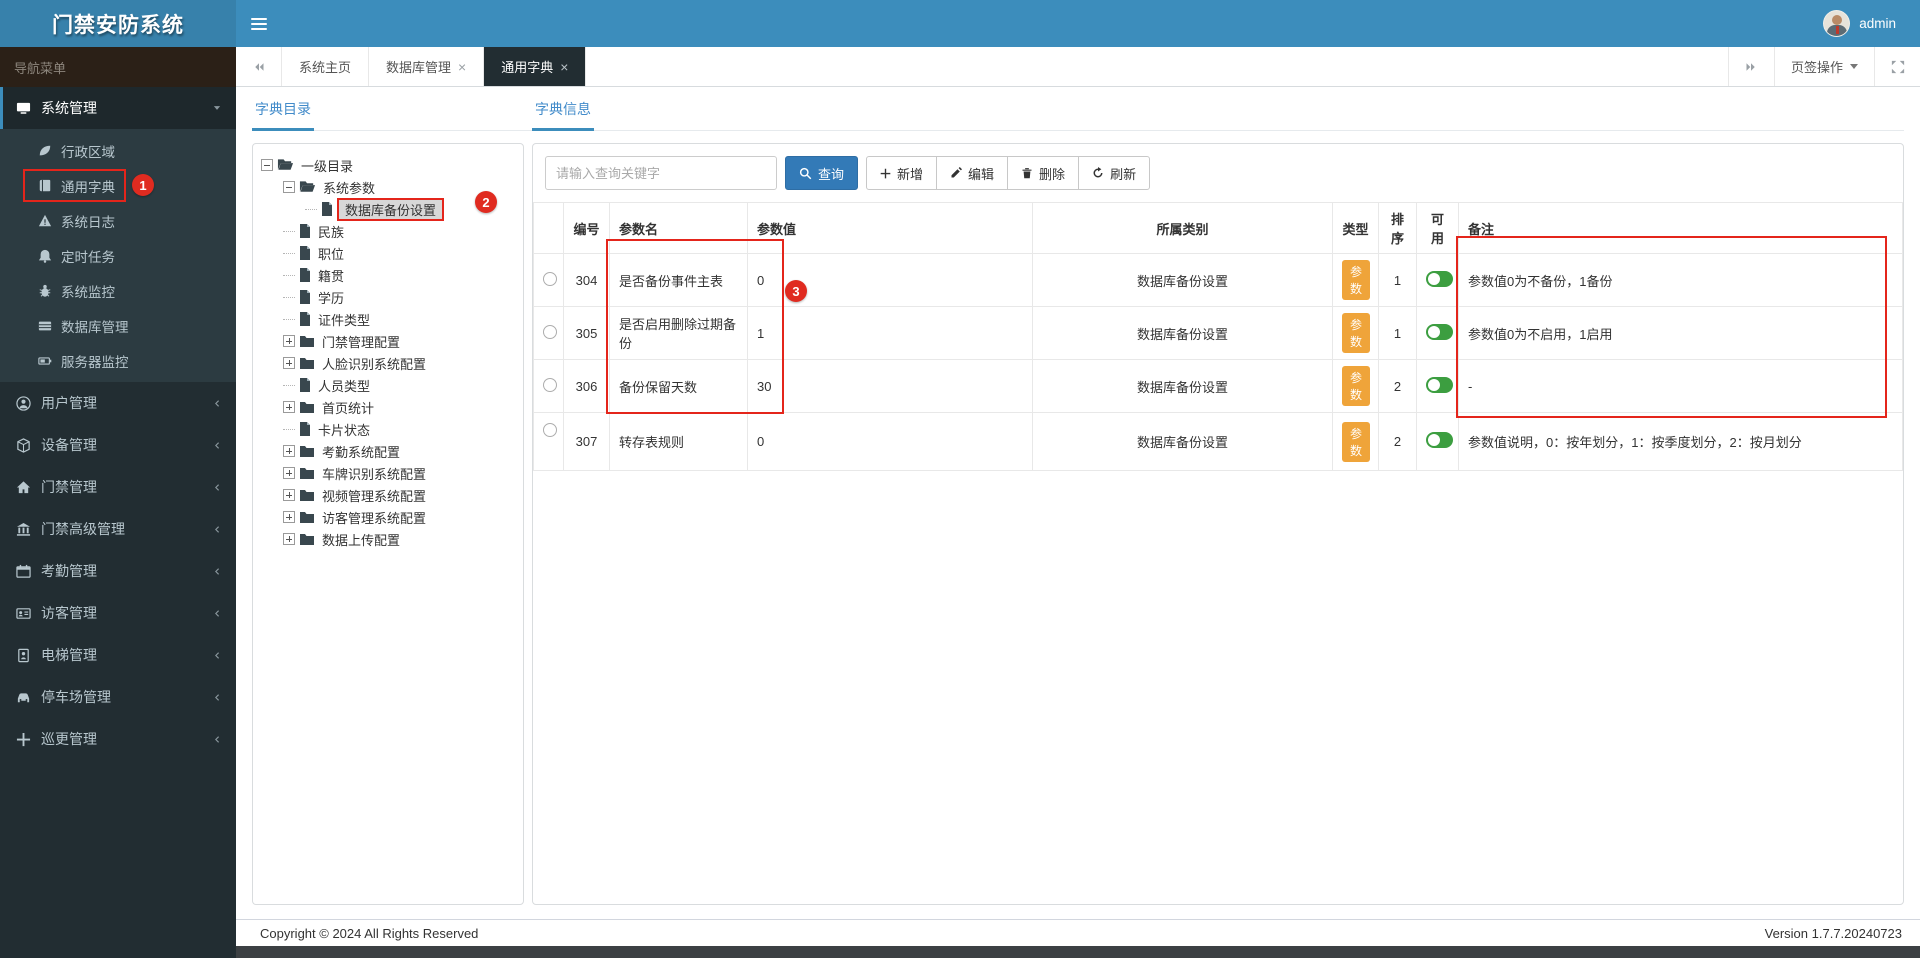 Image resolution: width=1920 pixels, height=958 pixels. What do you see at coordinates (259, 23) in the screenshot?
I see `sidebar-toggle-icon` at bounding box center [259, 23].